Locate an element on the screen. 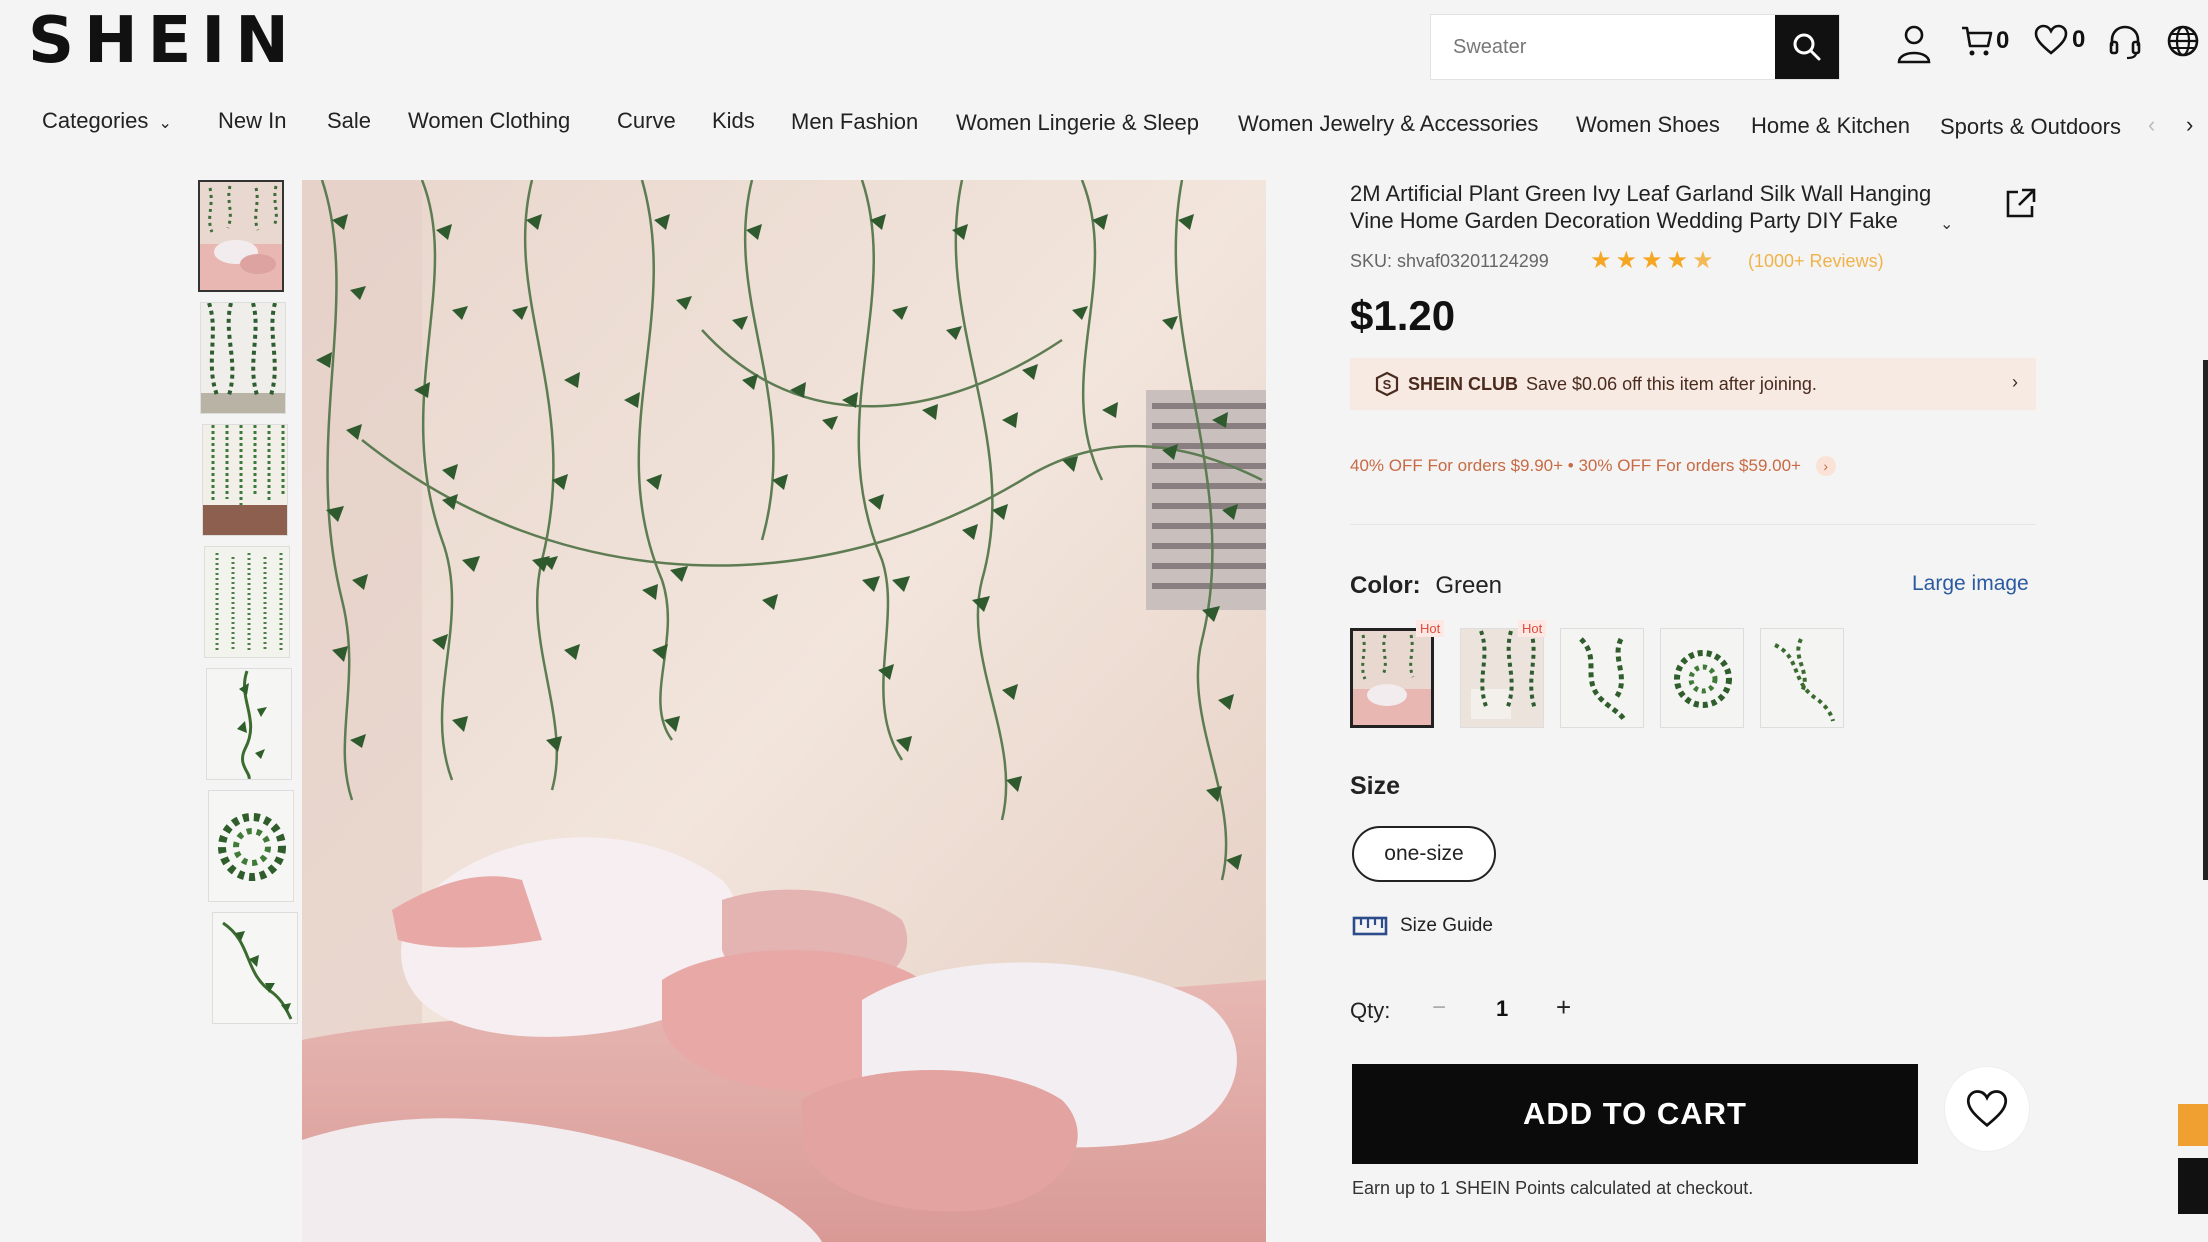  ruler-icon is located at coordinates (1370, 926).